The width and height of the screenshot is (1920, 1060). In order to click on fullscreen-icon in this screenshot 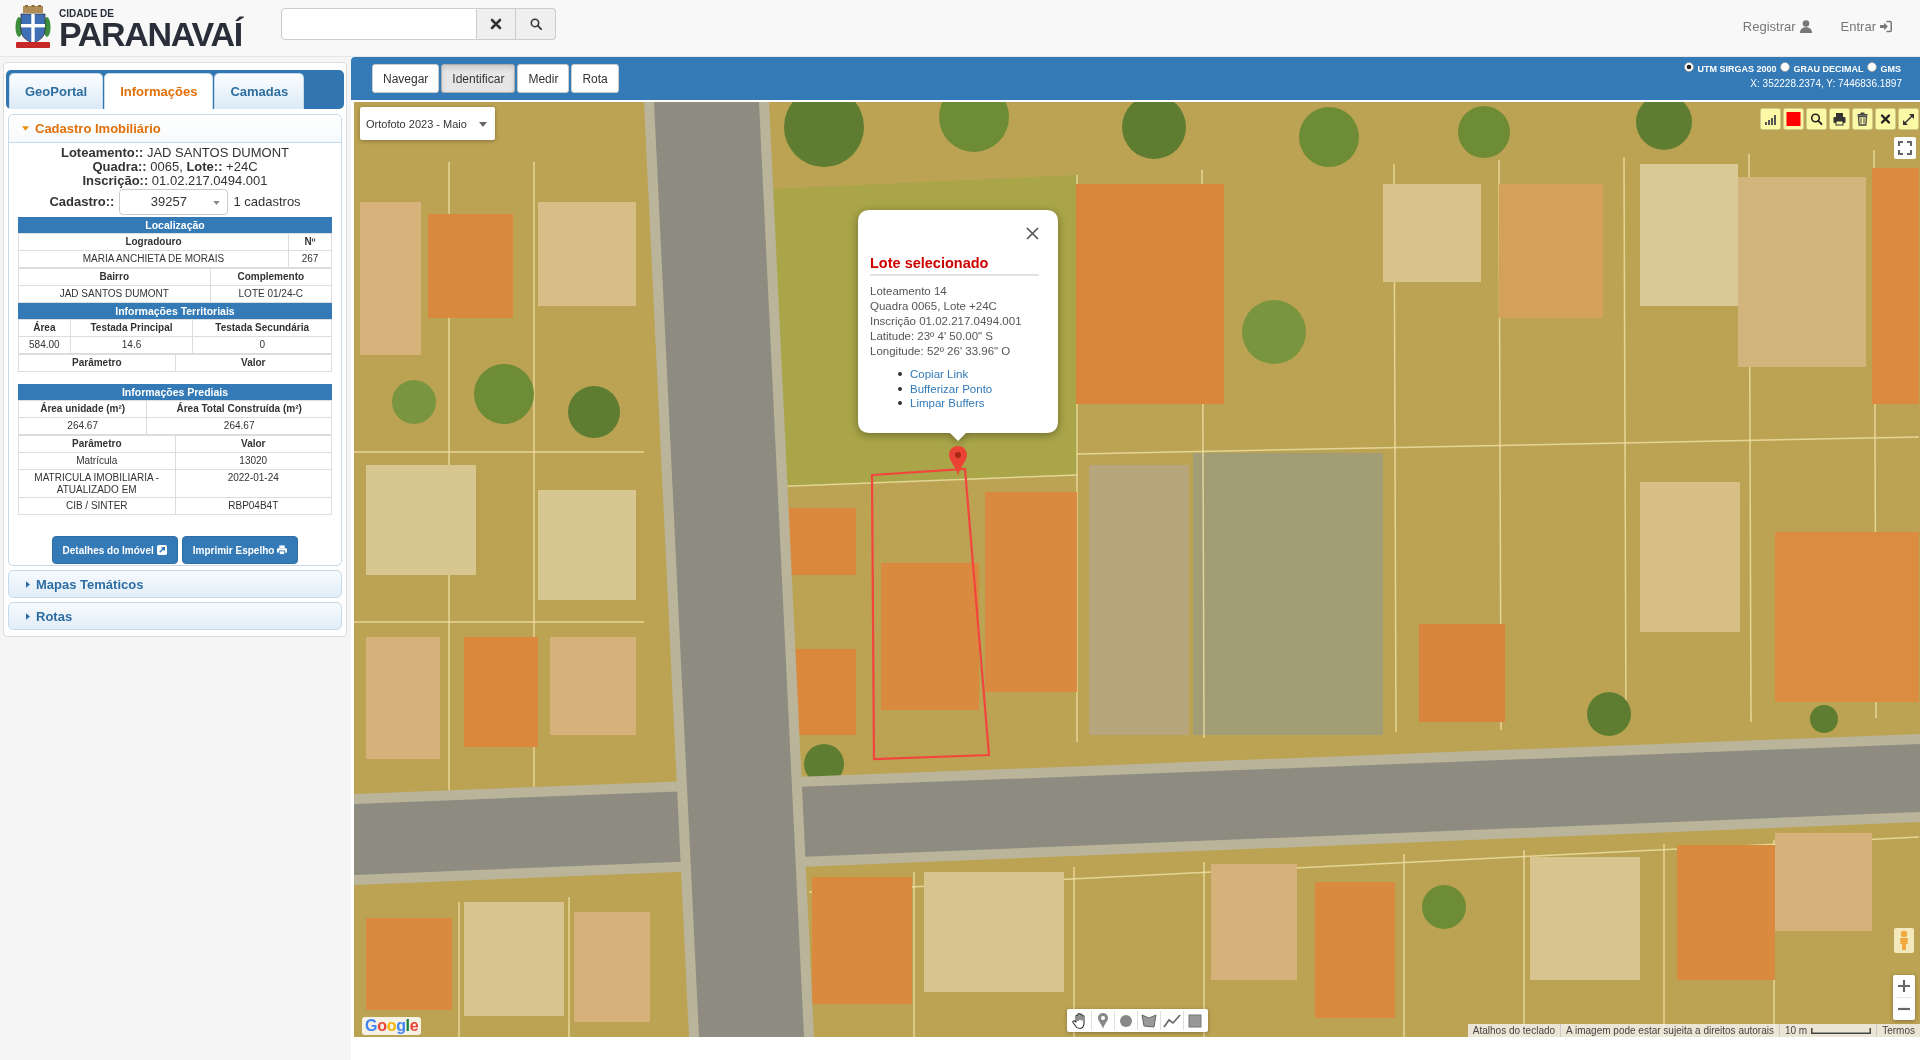, I will do `click(1905, 148)`.